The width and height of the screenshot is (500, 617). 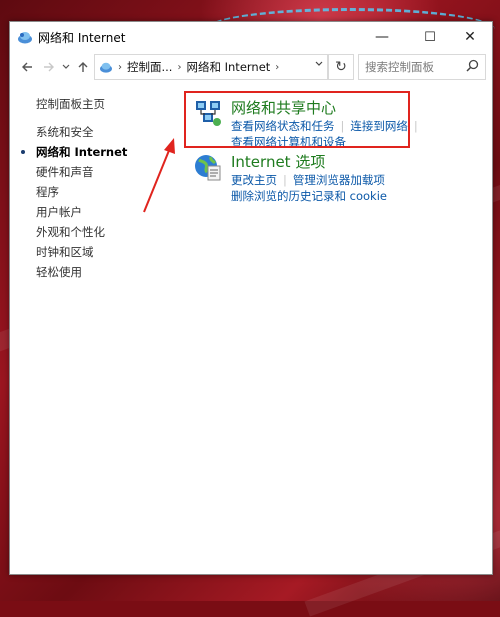 What do you see at coordinates (254, 180) in the screenshot?
I see `link-change-homepage: 更改主页` at bounding box center [254, 180].